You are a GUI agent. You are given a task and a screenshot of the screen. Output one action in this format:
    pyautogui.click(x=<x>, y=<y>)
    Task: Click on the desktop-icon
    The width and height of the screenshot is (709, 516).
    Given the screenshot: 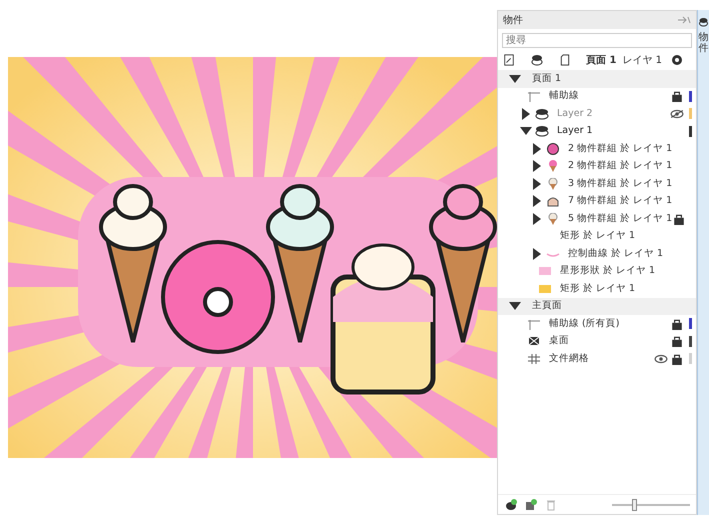 What is the action you would take?
    pyautogui.click(x=534, y=341)
    